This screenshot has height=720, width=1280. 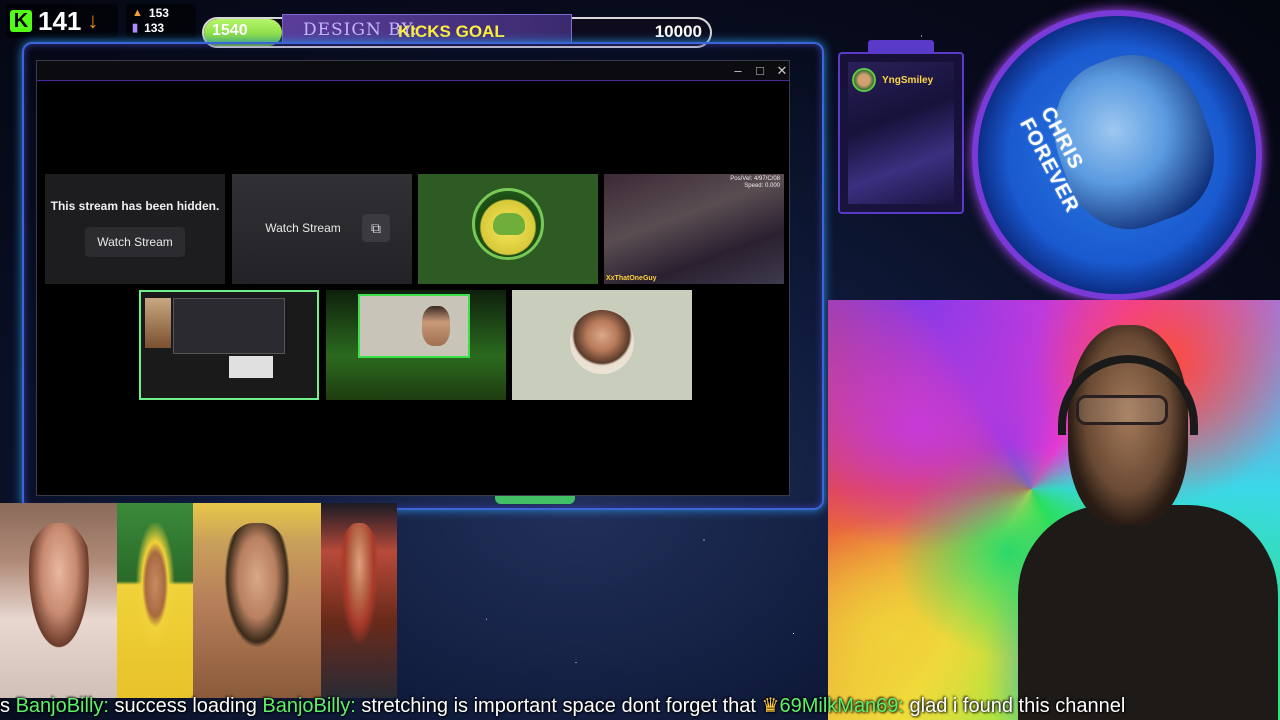 I want to click on viewer-icon: ▲, so click(x=137, y=13).